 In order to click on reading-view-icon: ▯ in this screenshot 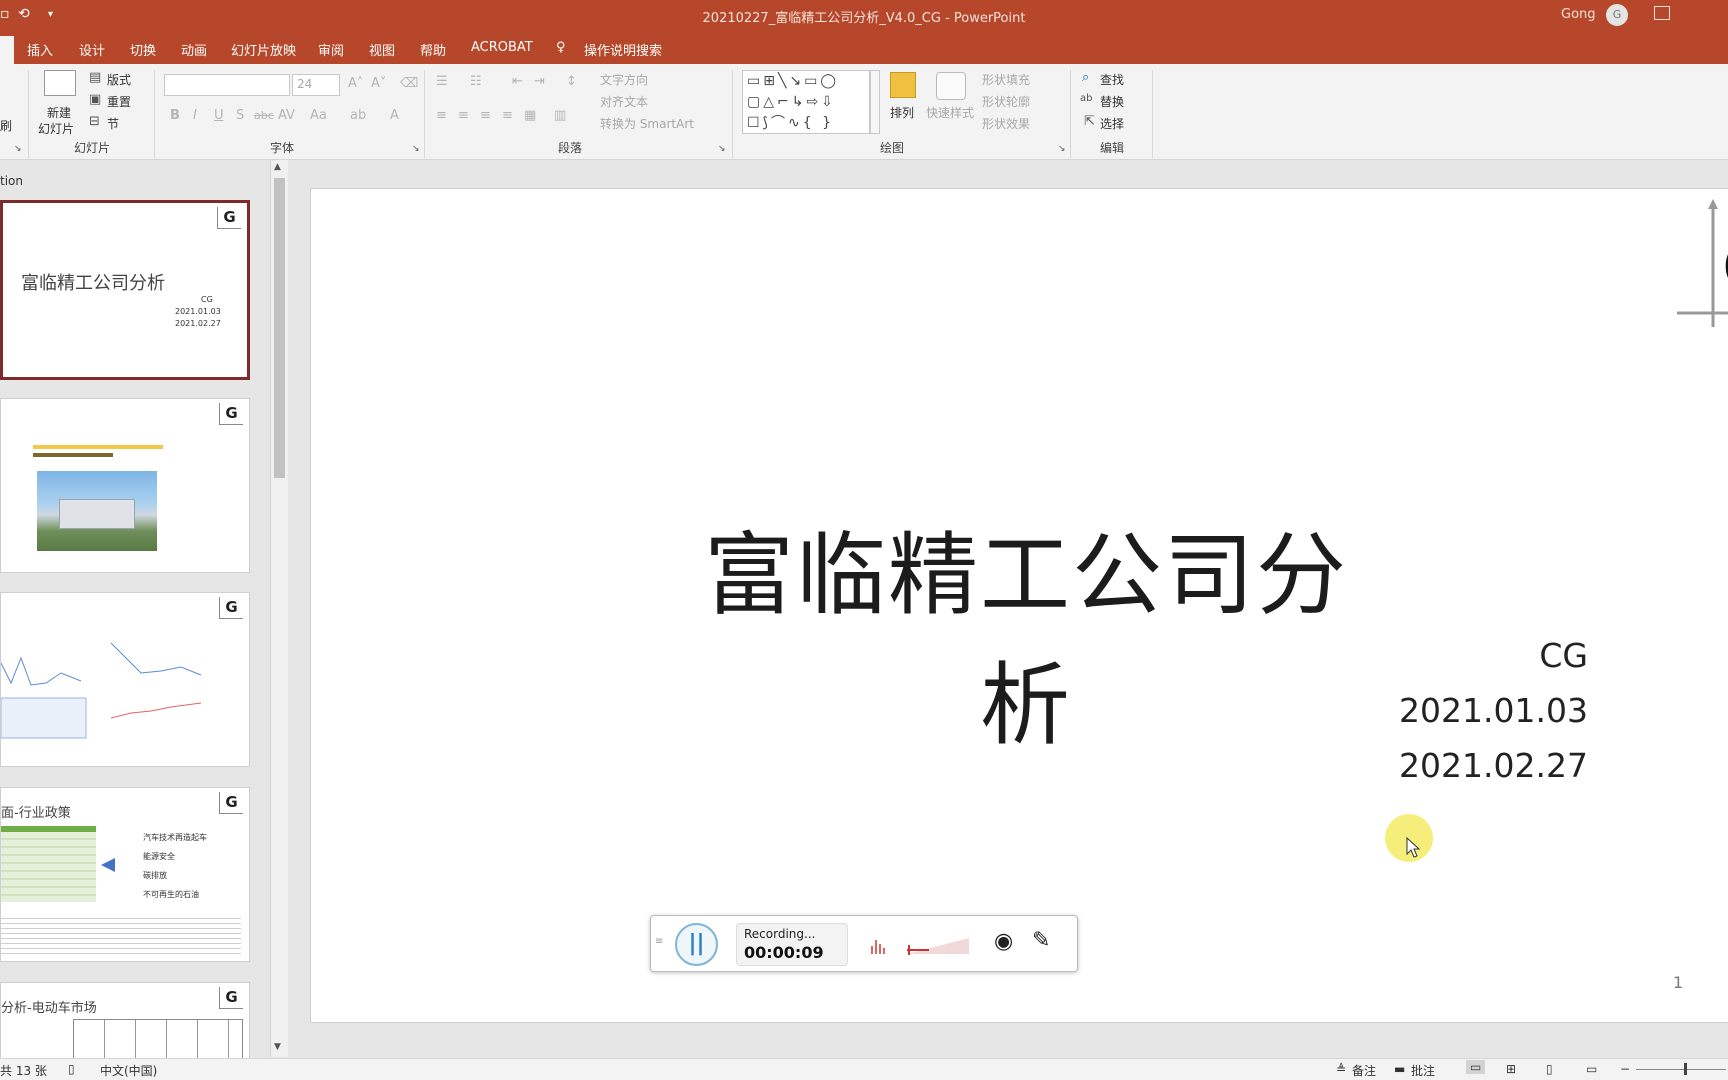, I will do `click(1549, 1069)`.